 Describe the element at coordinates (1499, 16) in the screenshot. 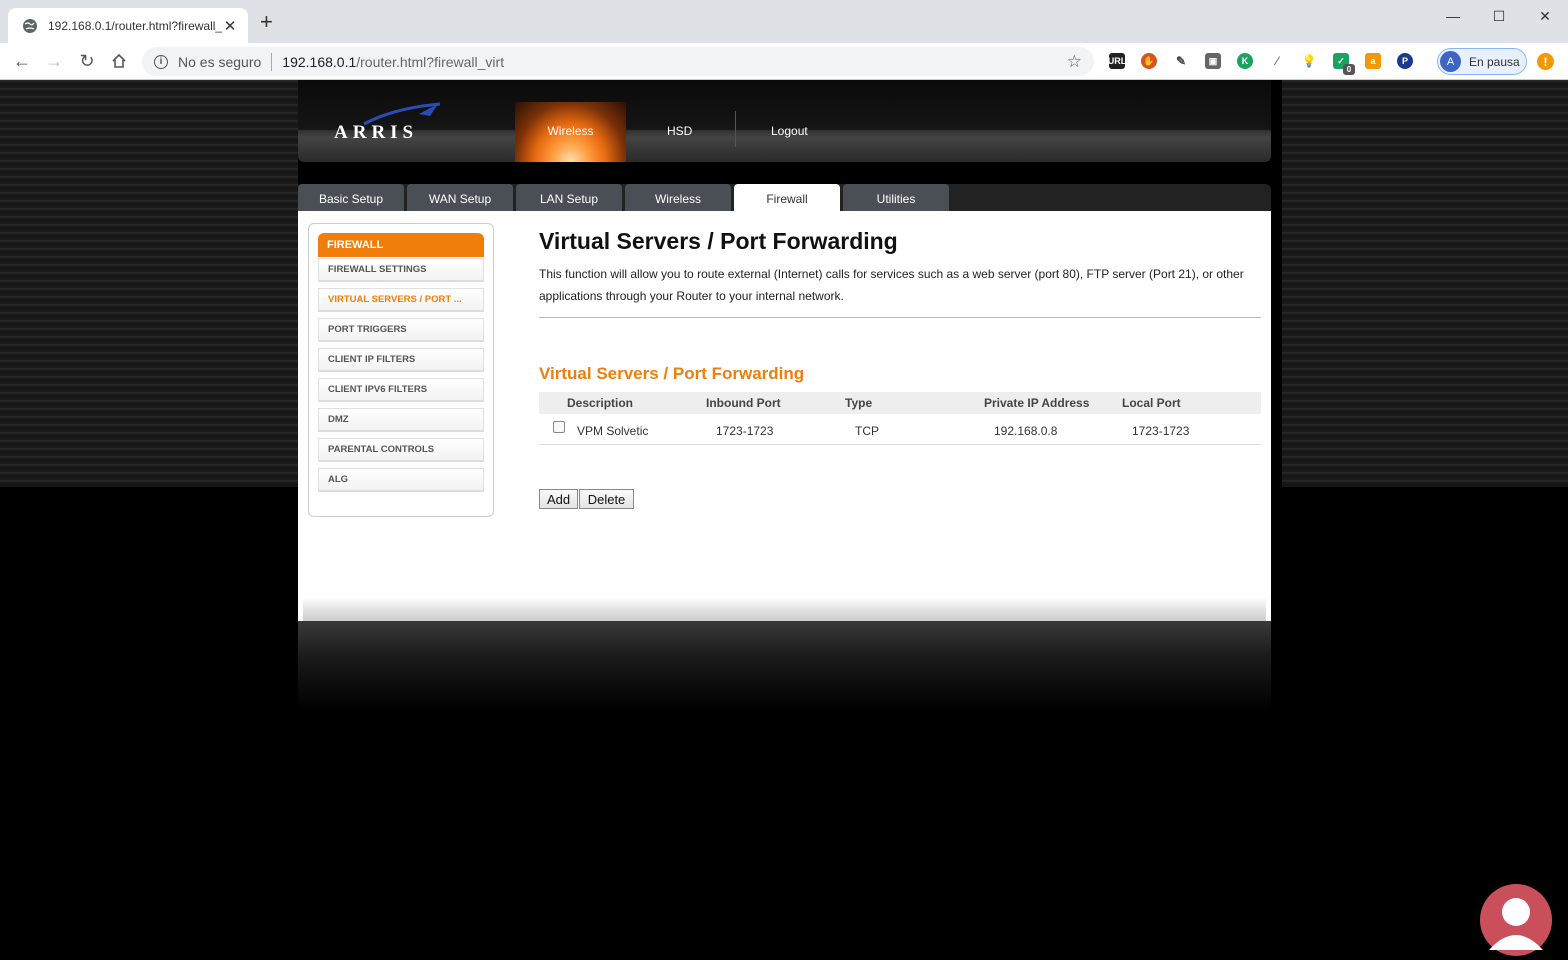

I see `maximize-icon: ☐` at that location.